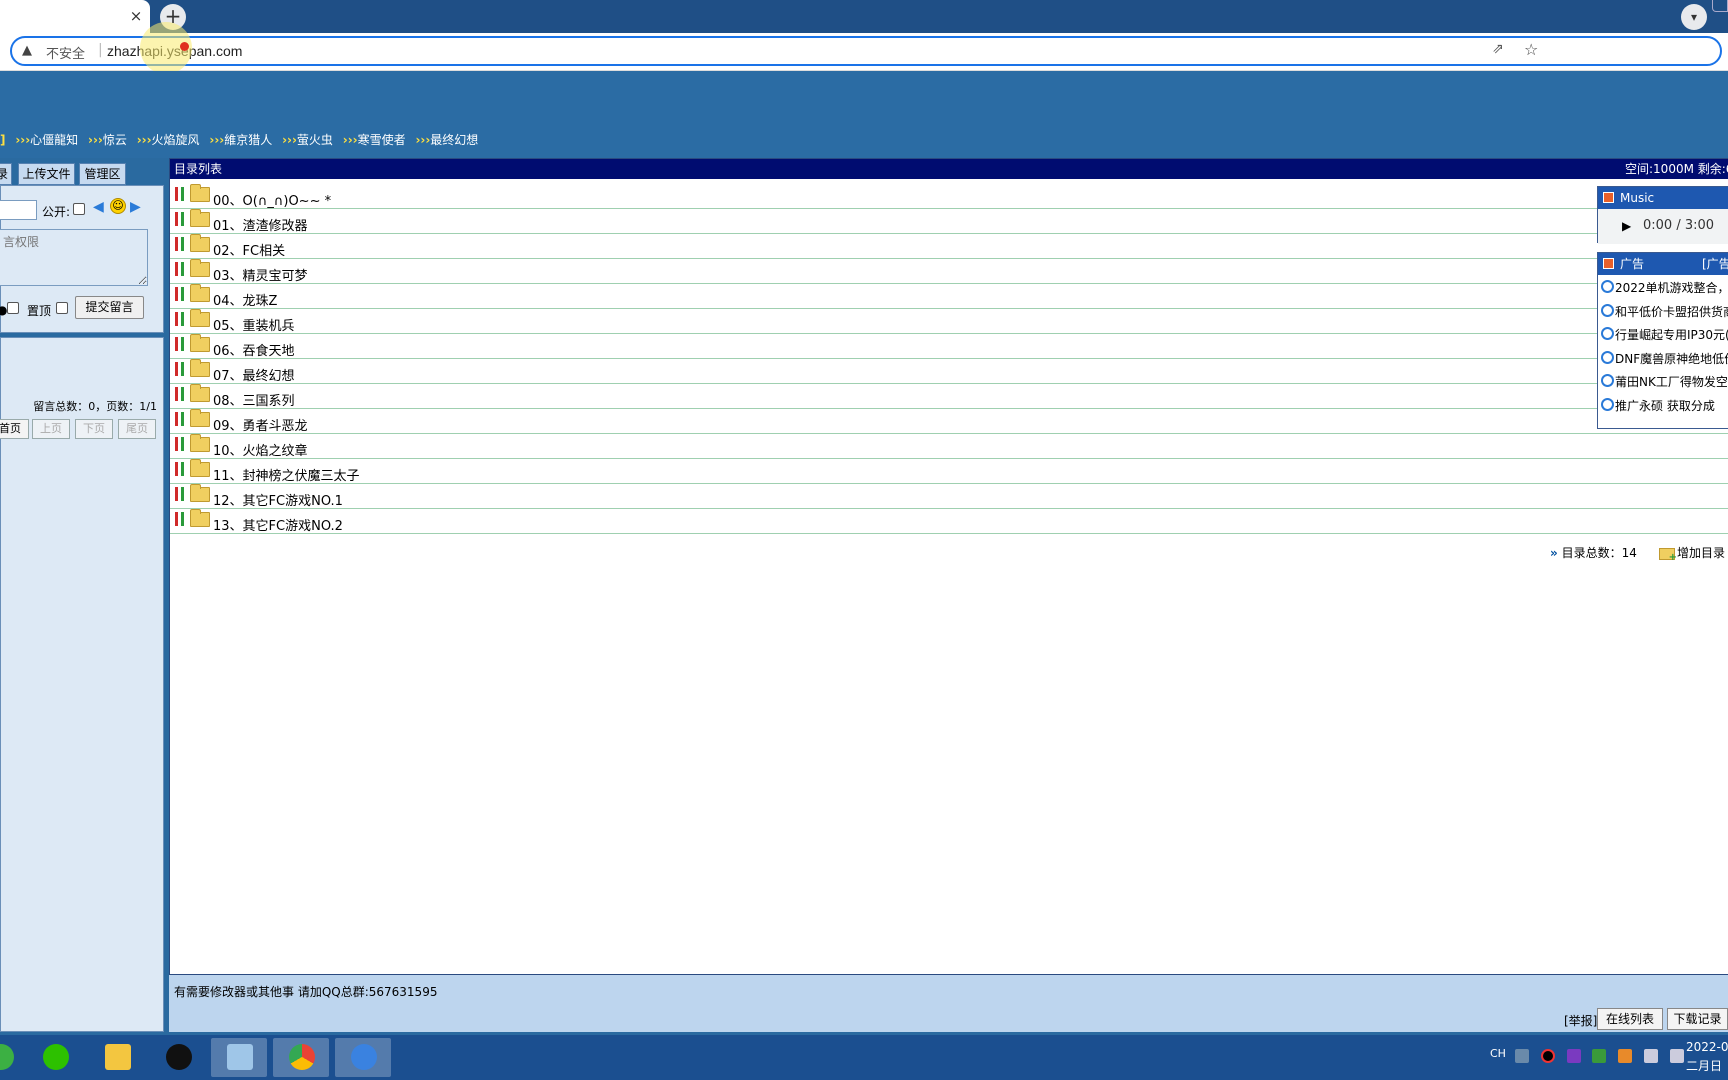 This screenshot has height=1080, width=1728. What do you see at coordinates (46, 174) in the screenshot?
I see `tab-upload: 上传文件` at bounding box center [46, 174].